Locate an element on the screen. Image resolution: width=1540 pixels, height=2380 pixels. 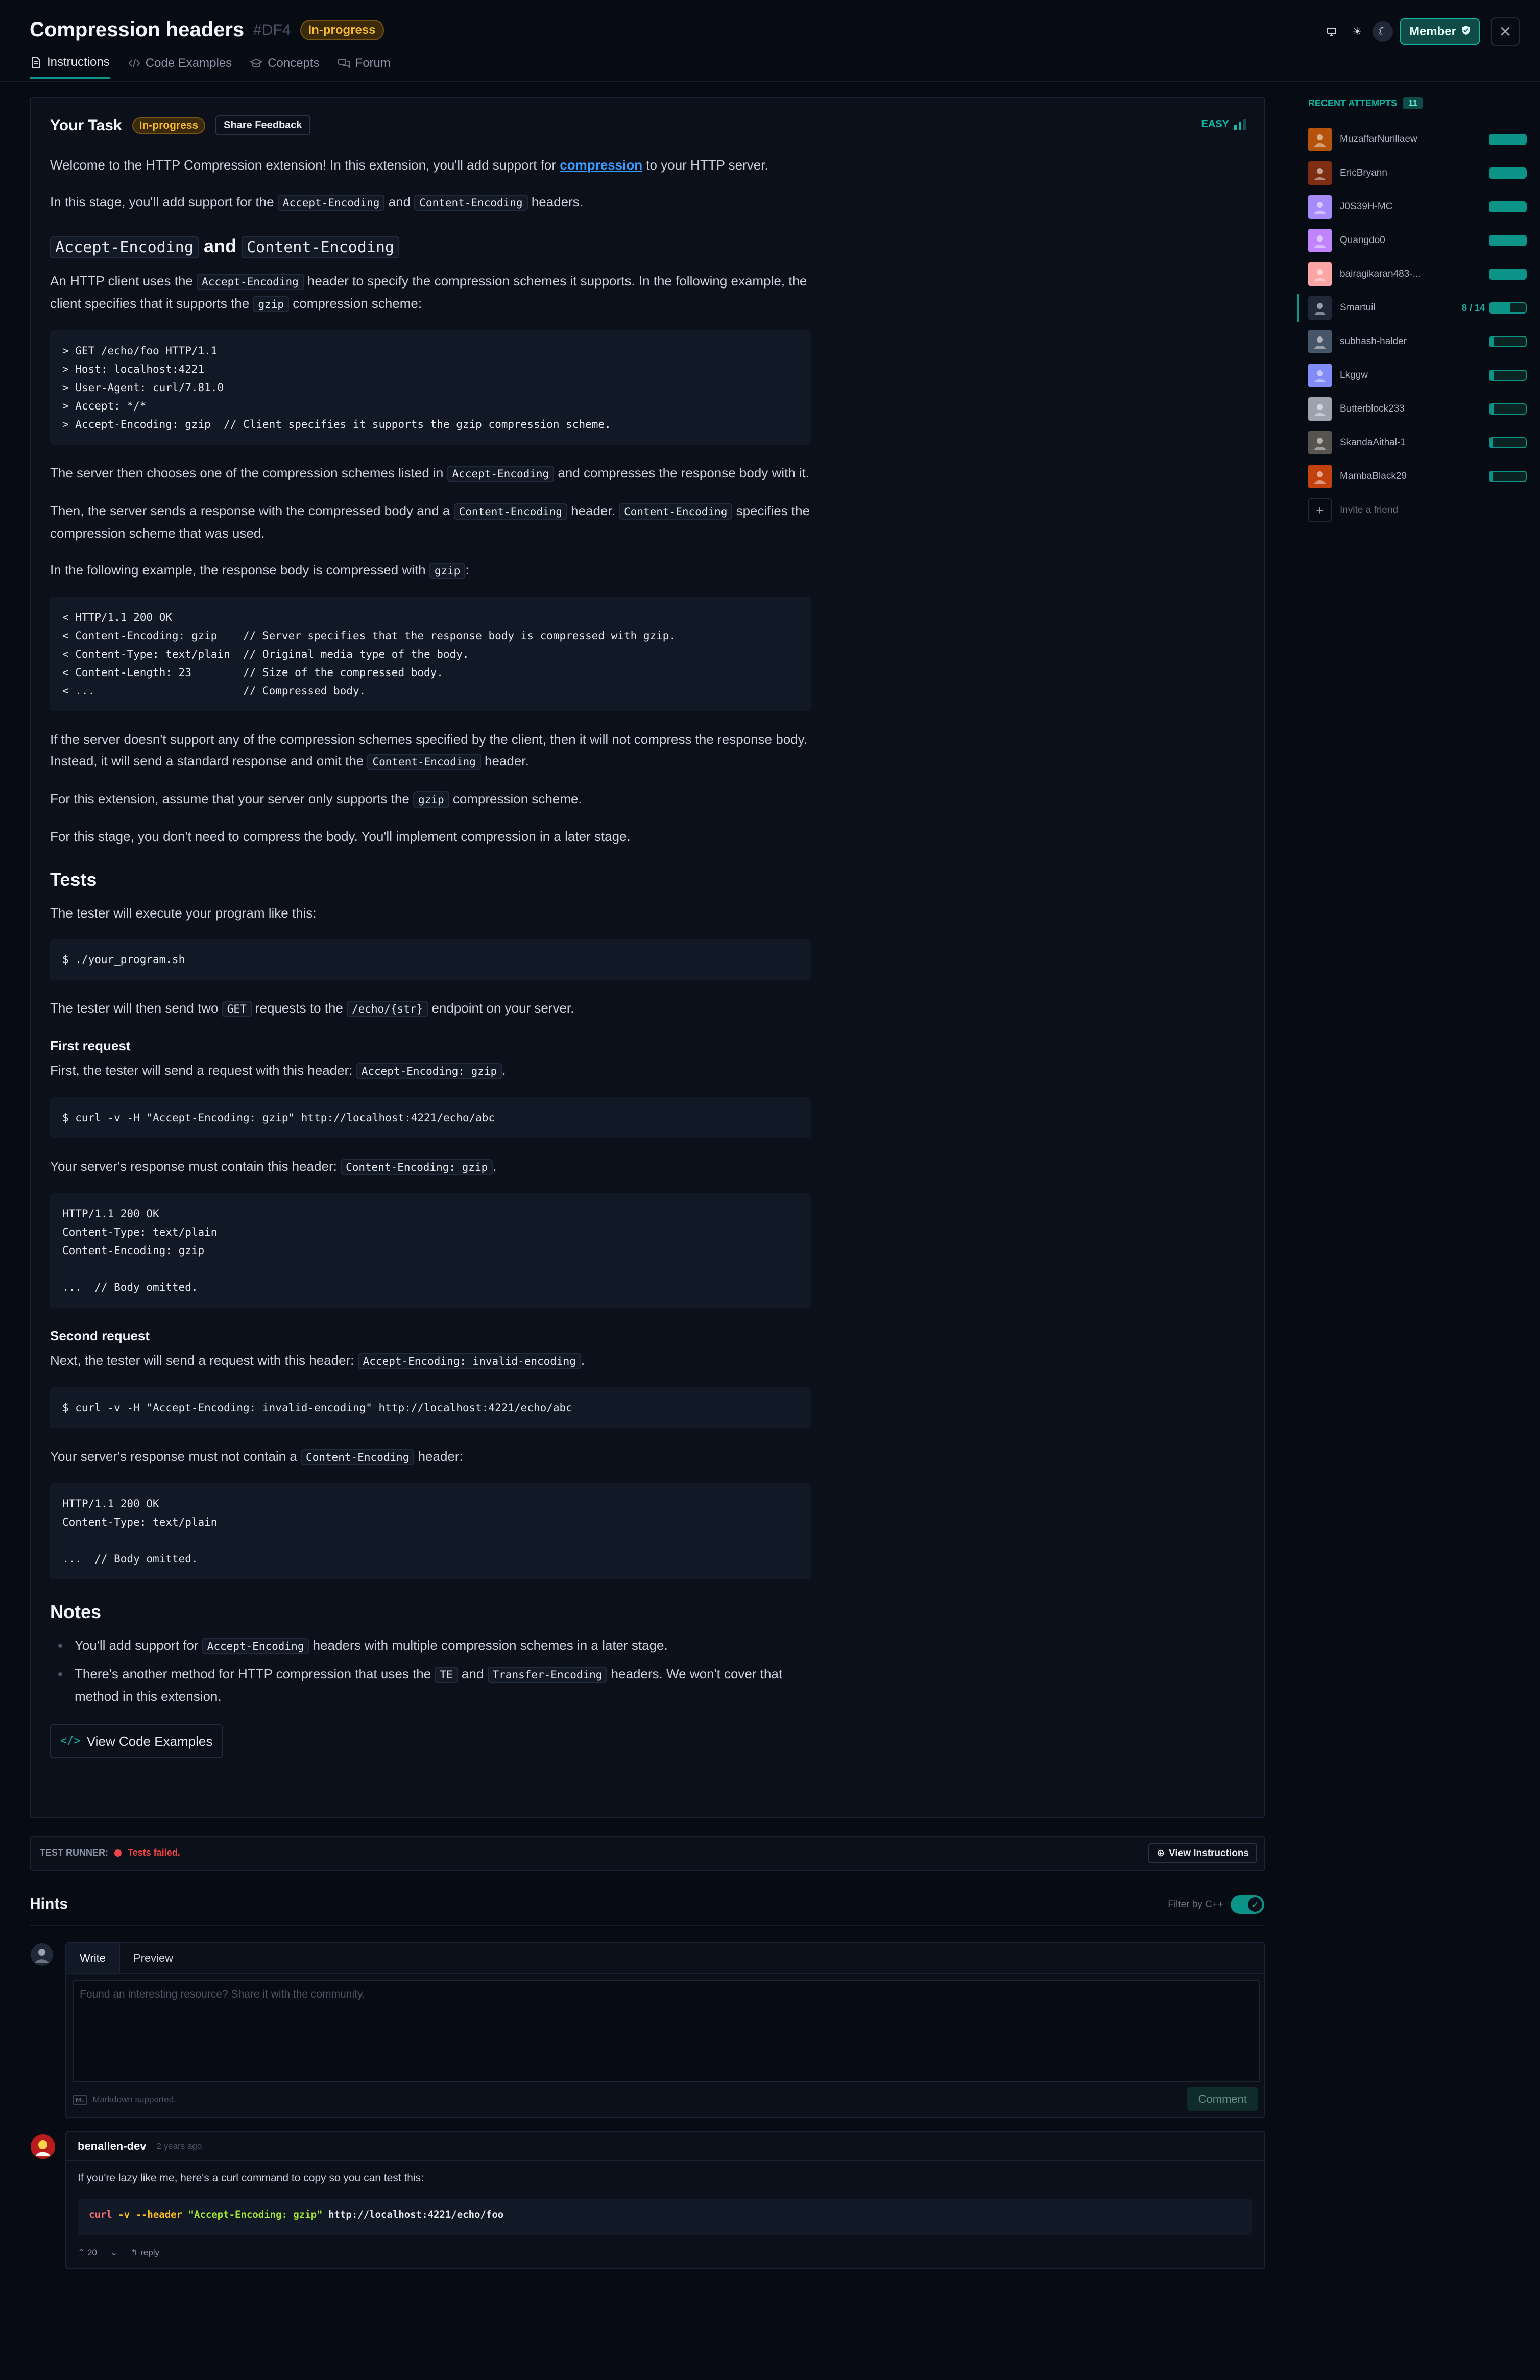
attempt-username: J0S39H-MC is located at coordinates (1366, 206).